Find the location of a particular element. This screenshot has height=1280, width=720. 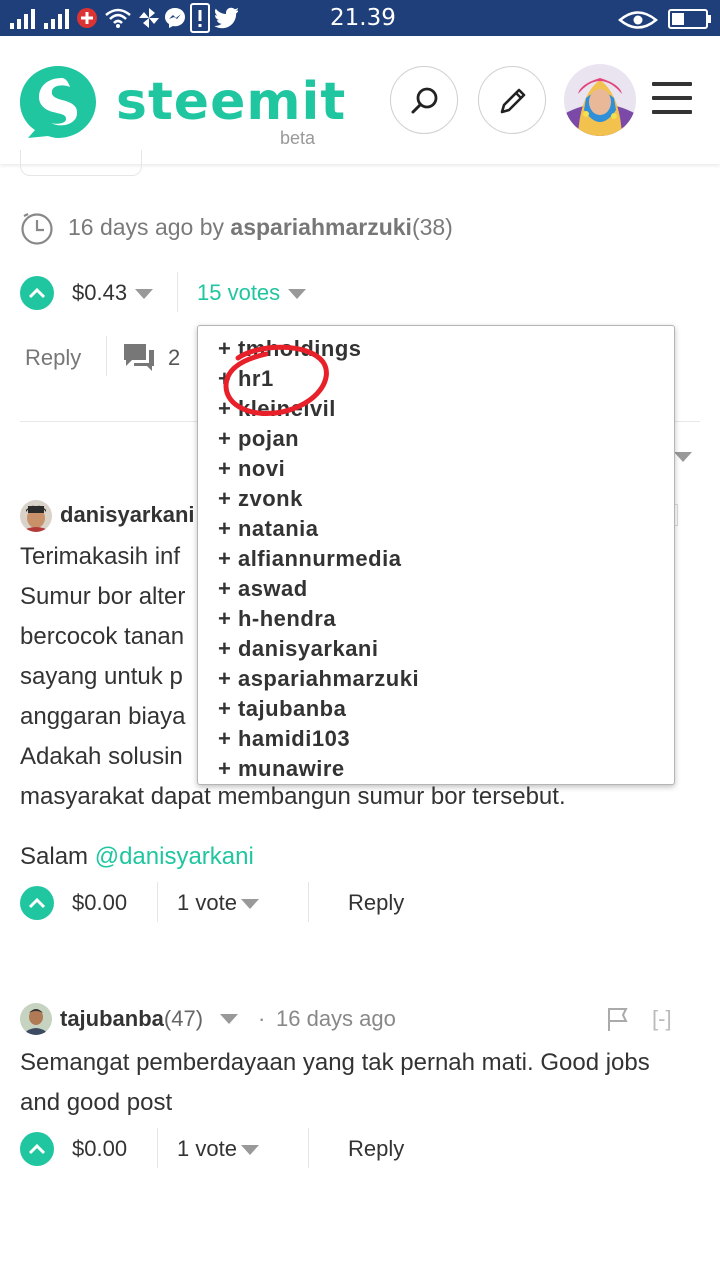

voter-item: + alfiannurmedia is located at coordinates (309, 559).